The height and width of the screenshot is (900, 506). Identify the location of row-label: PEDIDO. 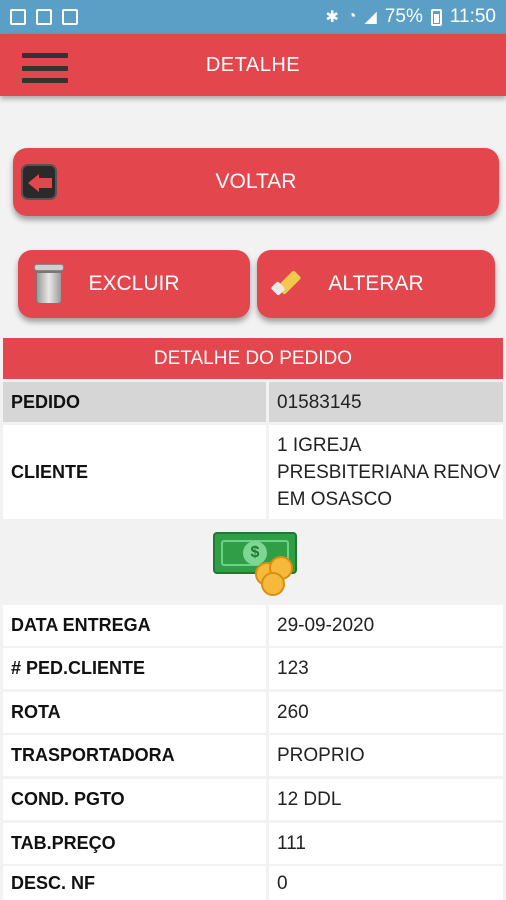
(134, 402).